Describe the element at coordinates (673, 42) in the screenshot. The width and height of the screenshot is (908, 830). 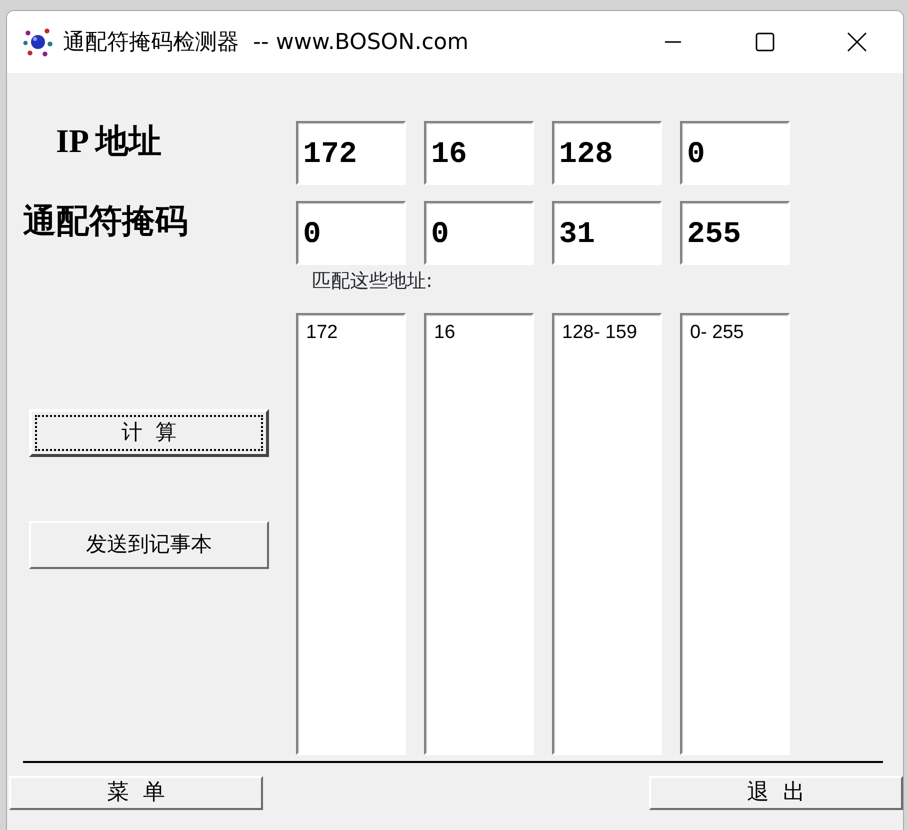
I see `minimize-icon` at that location.